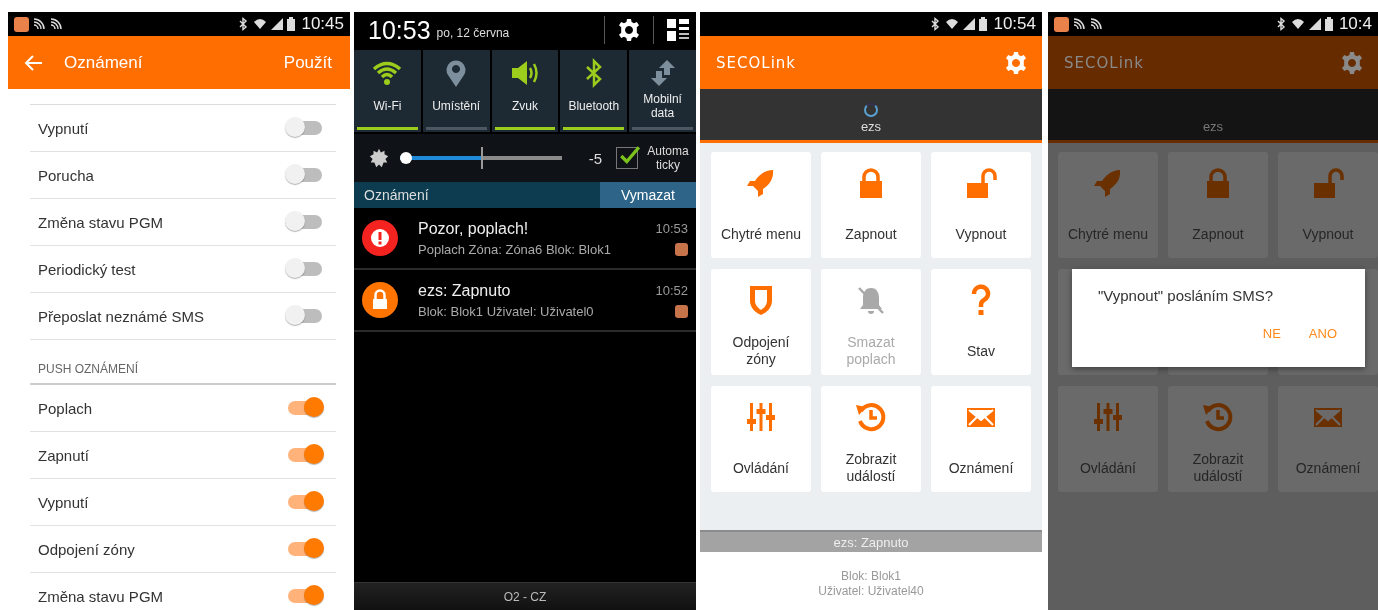  I want to click on setting-label: Periodický test, so click(87, 269).